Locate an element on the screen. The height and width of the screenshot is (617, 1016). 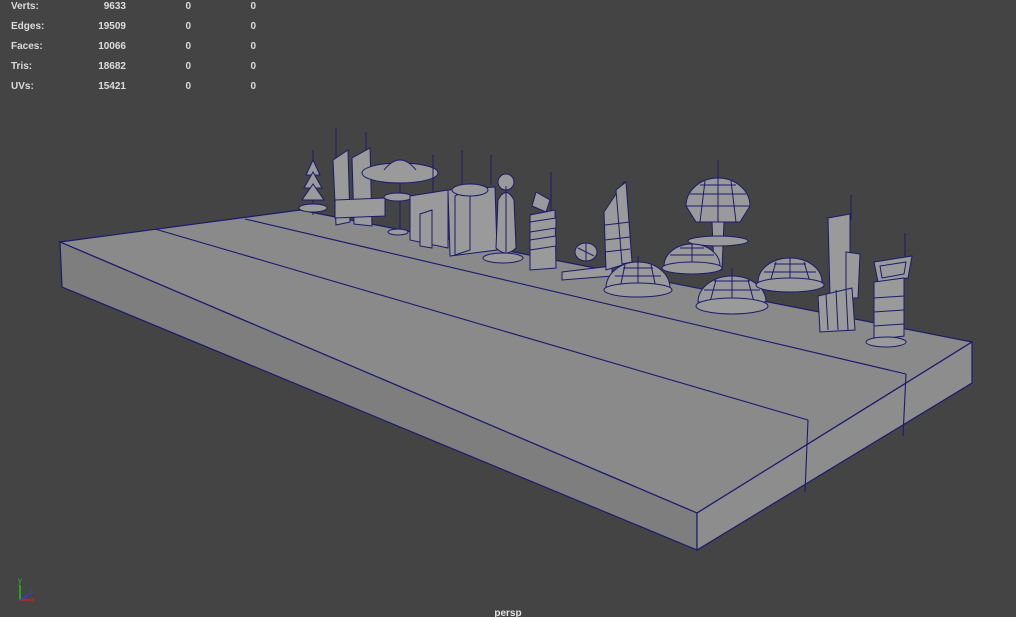
hud-total: 19509 is located at coordinates (112, 26).